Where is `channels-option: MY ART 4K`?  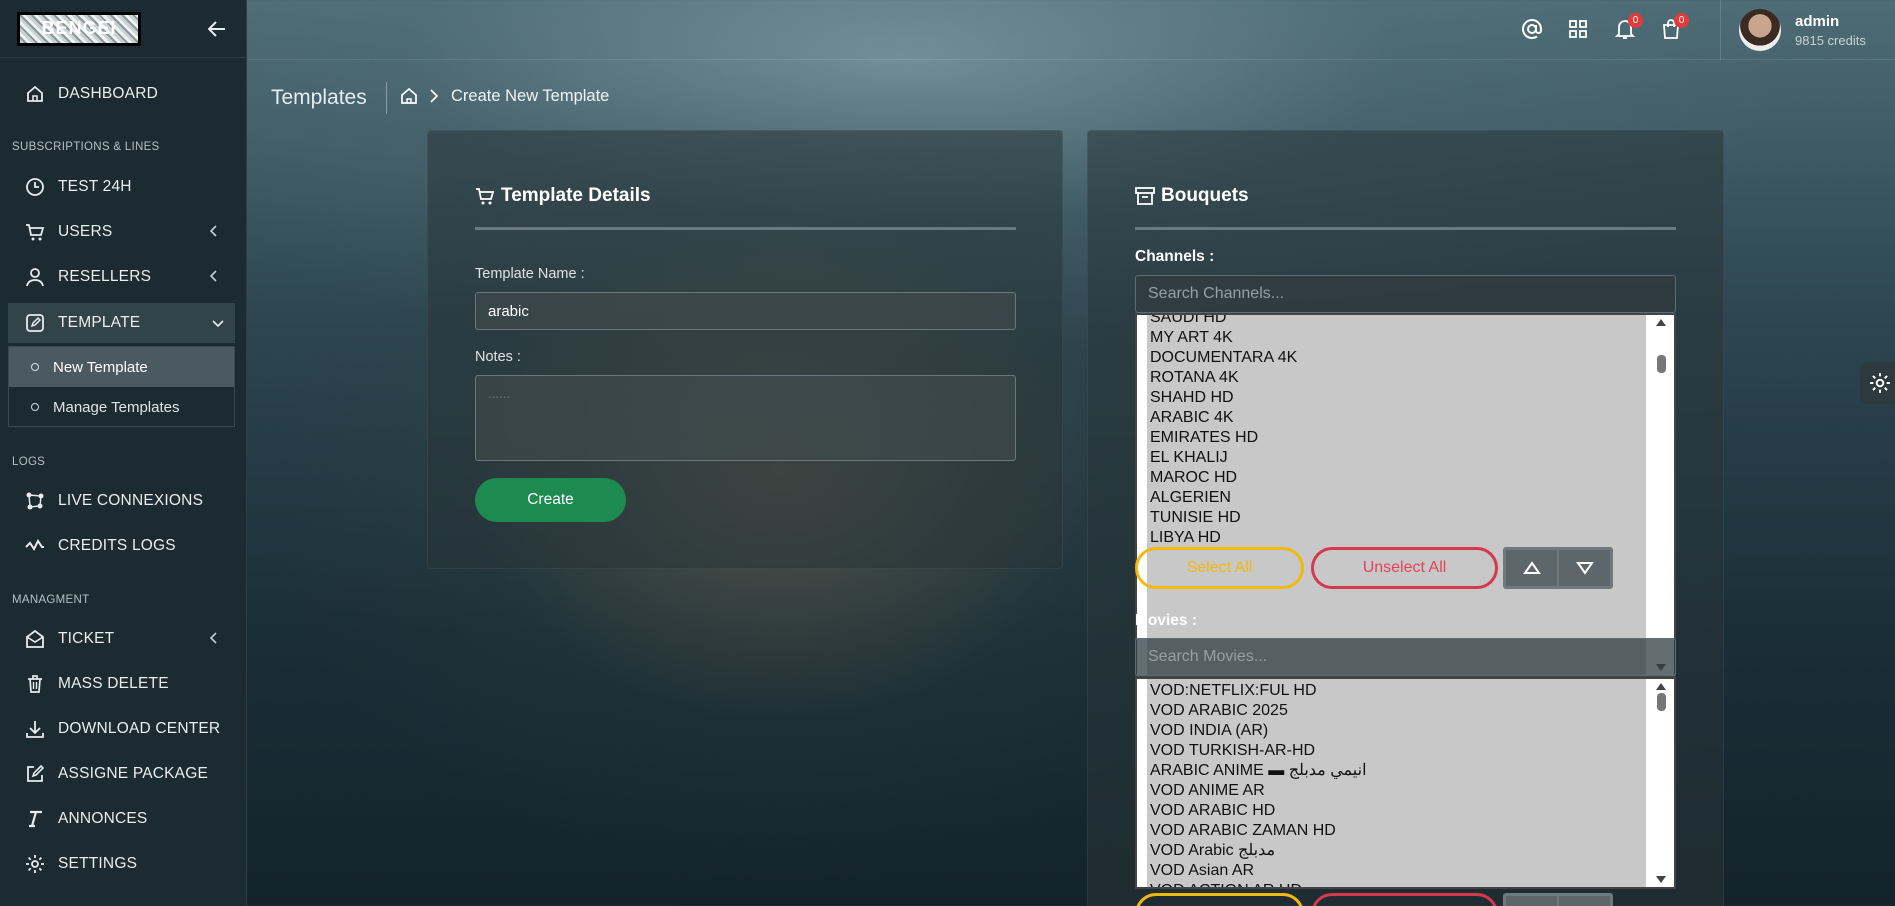 channels-option: MY ART 4K is located at coordinates (1396, 338).